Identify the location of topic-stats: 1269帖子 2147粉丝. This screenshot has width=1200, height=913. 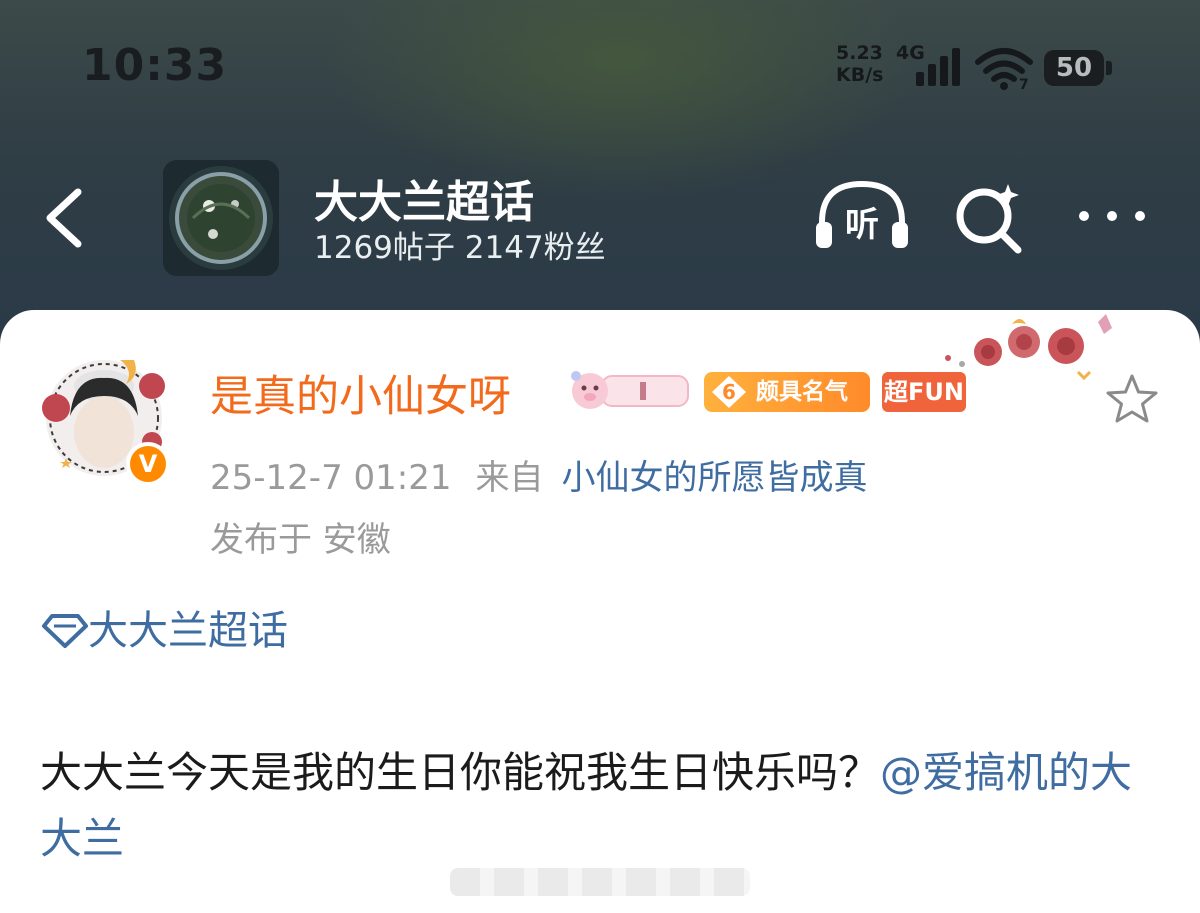
(460, 248).